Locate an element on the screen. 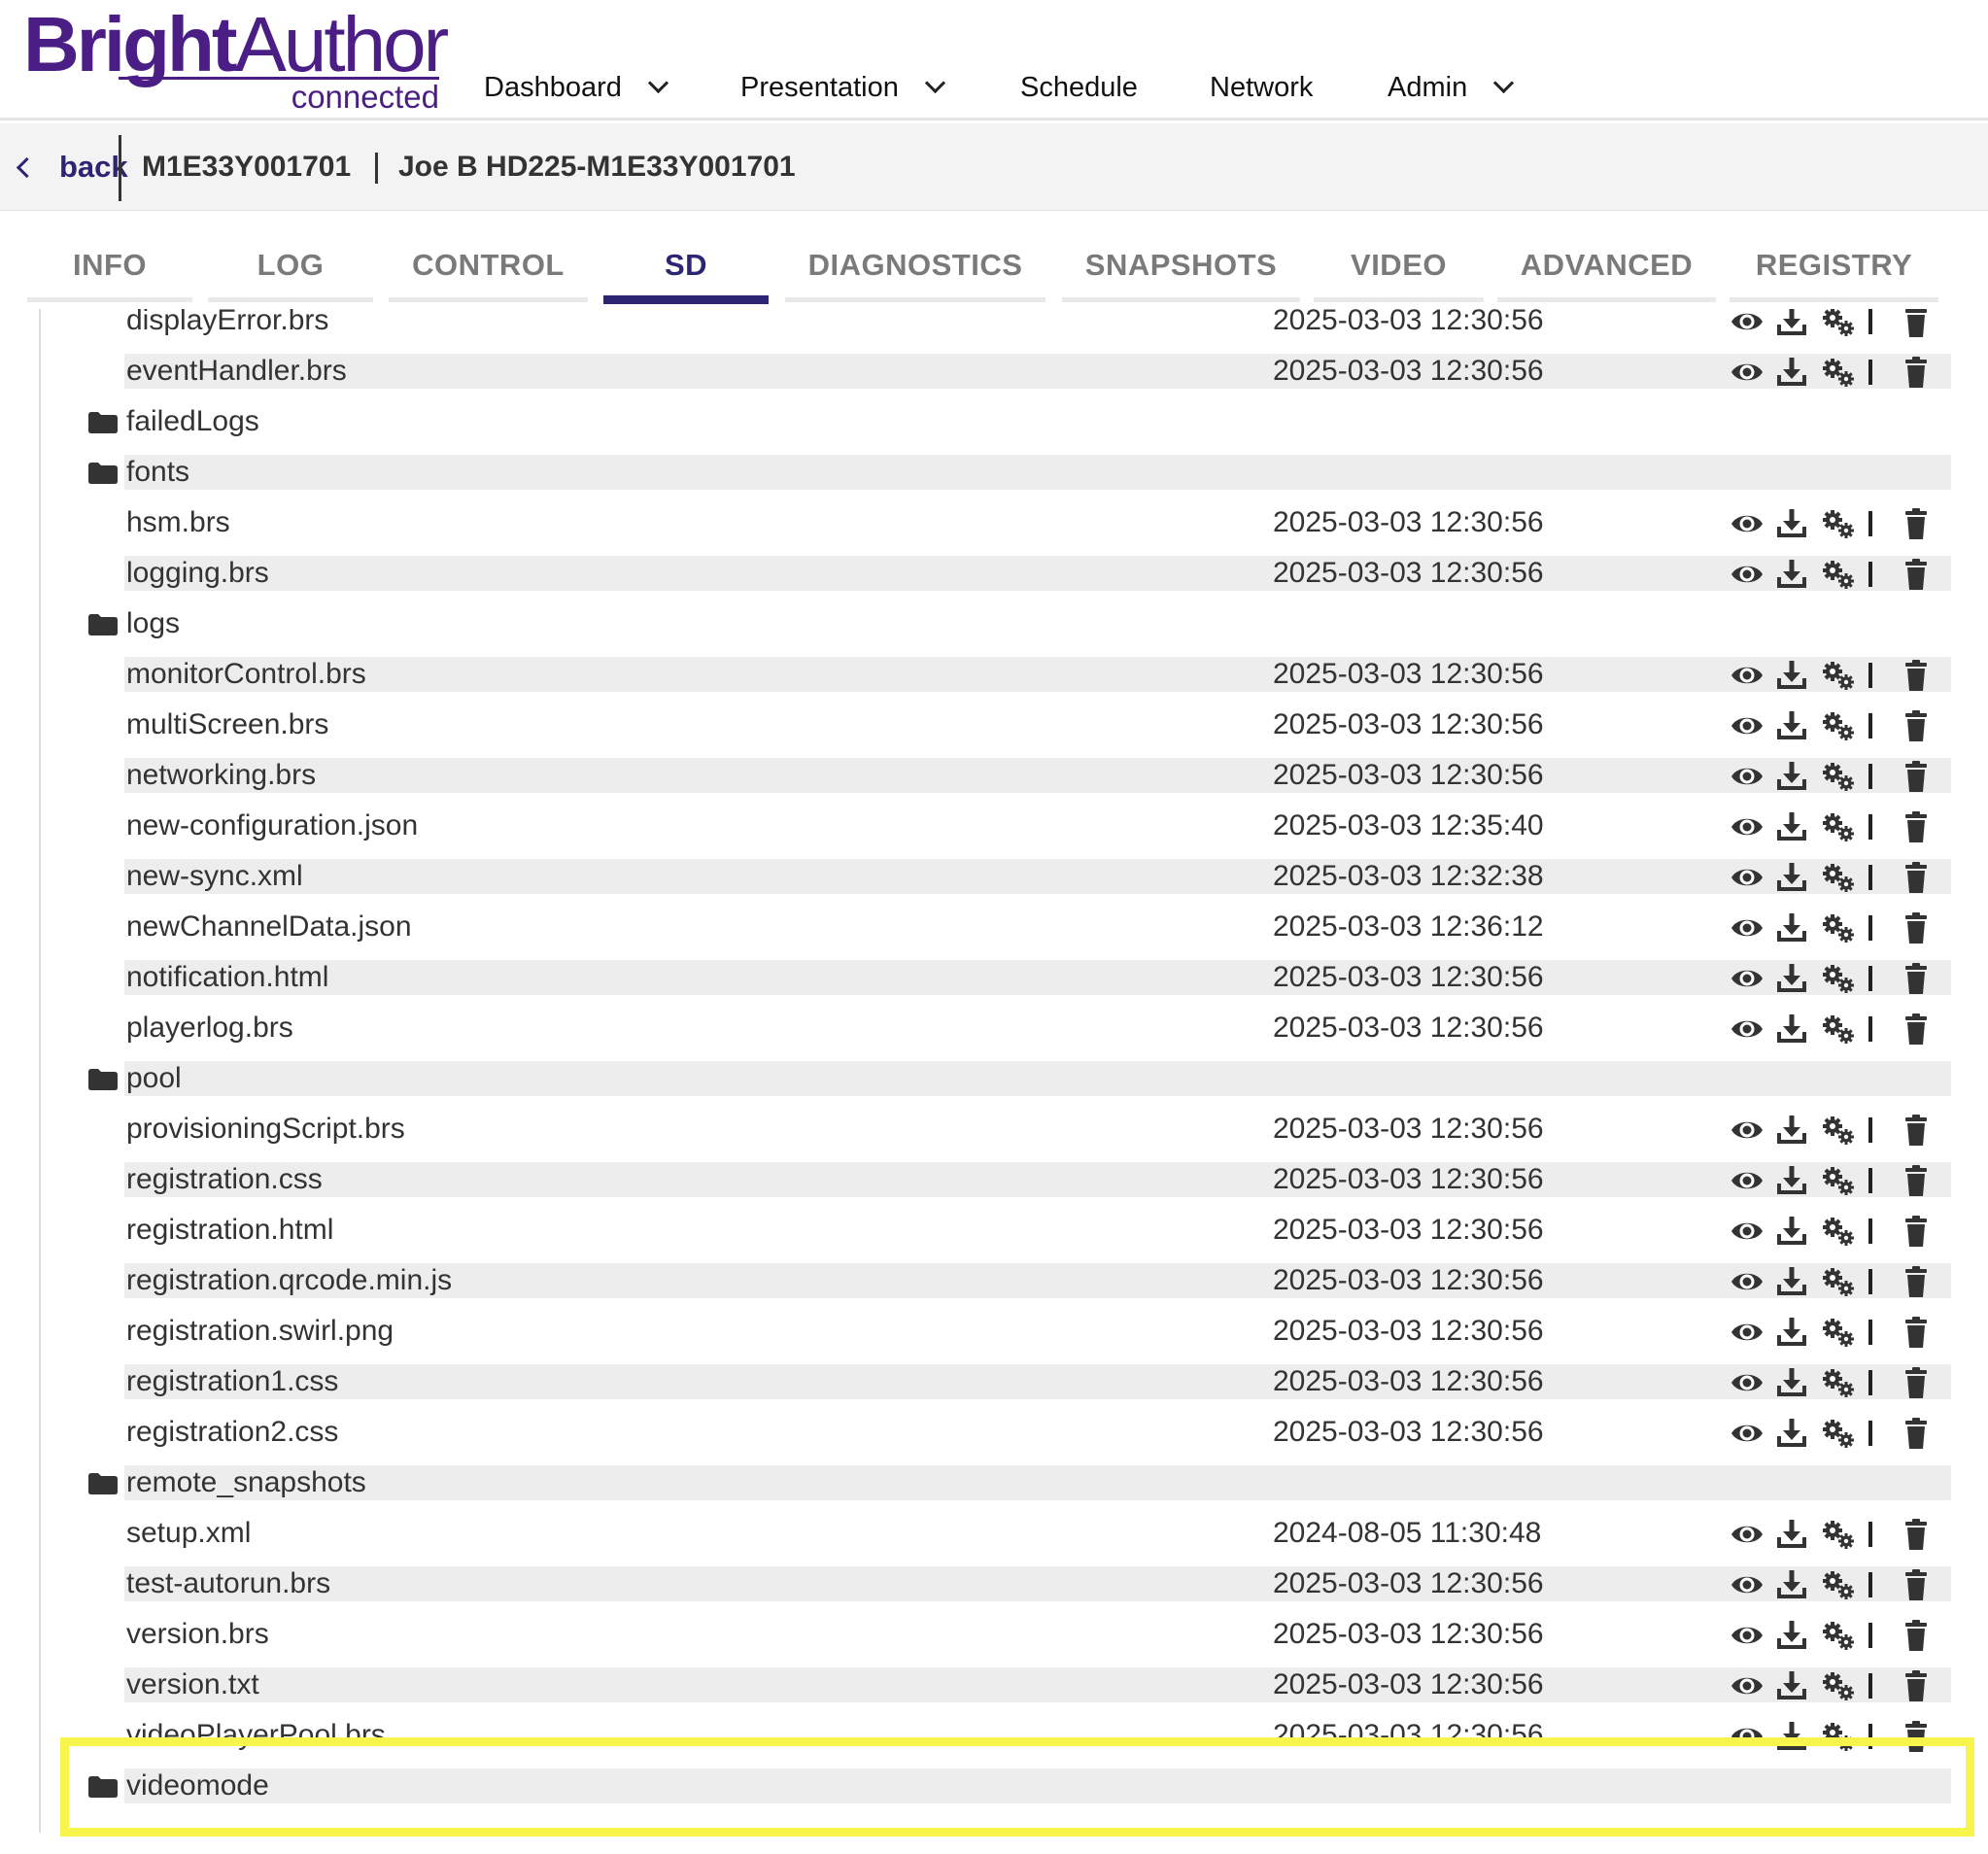 Image resolution: width=1988 pixels, height=1854 pixels. tab-log: LOG is located at coordinates (291, 265).